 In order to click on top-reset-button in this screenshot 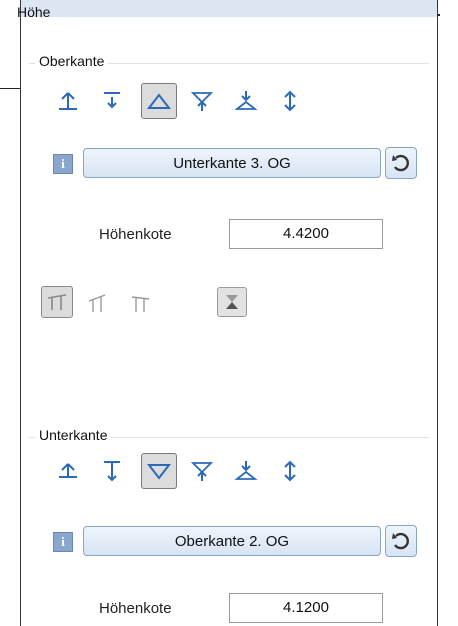, I will do `click(401, 163)`.